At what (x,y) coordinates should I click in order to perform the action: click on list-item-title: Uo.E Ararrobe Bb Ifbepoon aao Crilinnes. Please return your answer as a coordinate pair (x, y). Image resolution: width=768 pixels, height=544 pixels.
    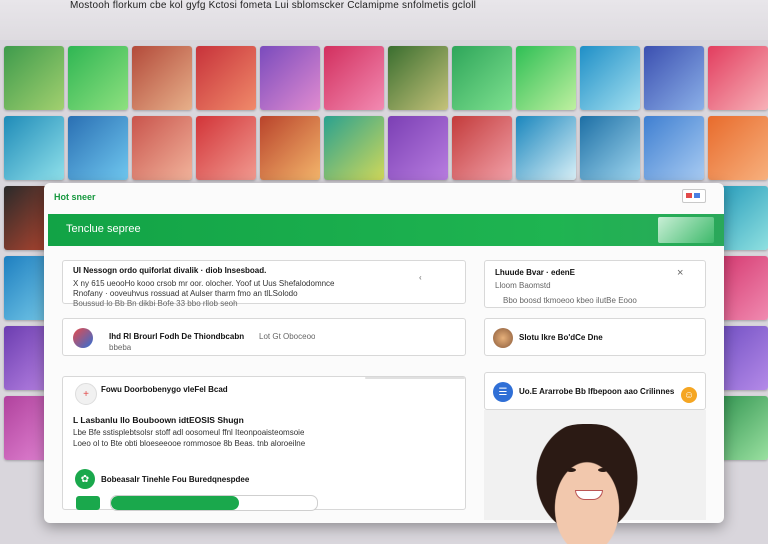
    Looking at the image, I should click on (597, 391).